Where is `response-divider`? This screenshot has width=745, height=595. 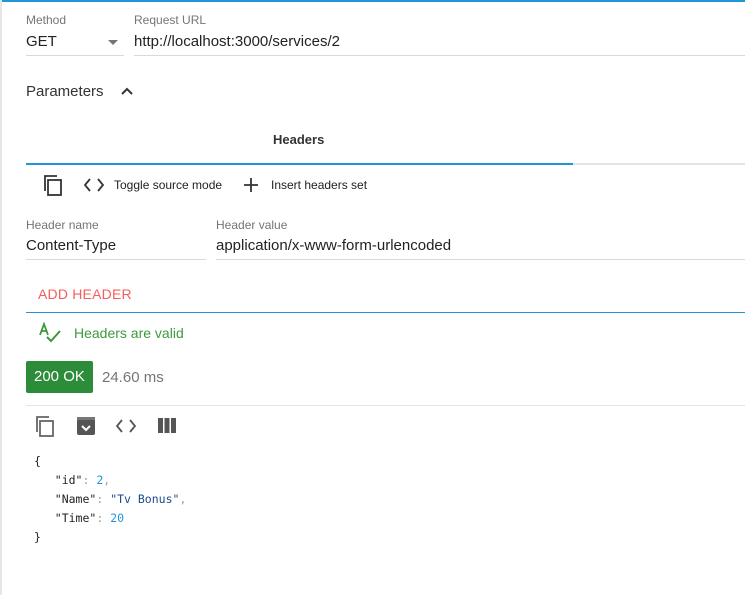
response-divider is located at coordinates (385, 405).